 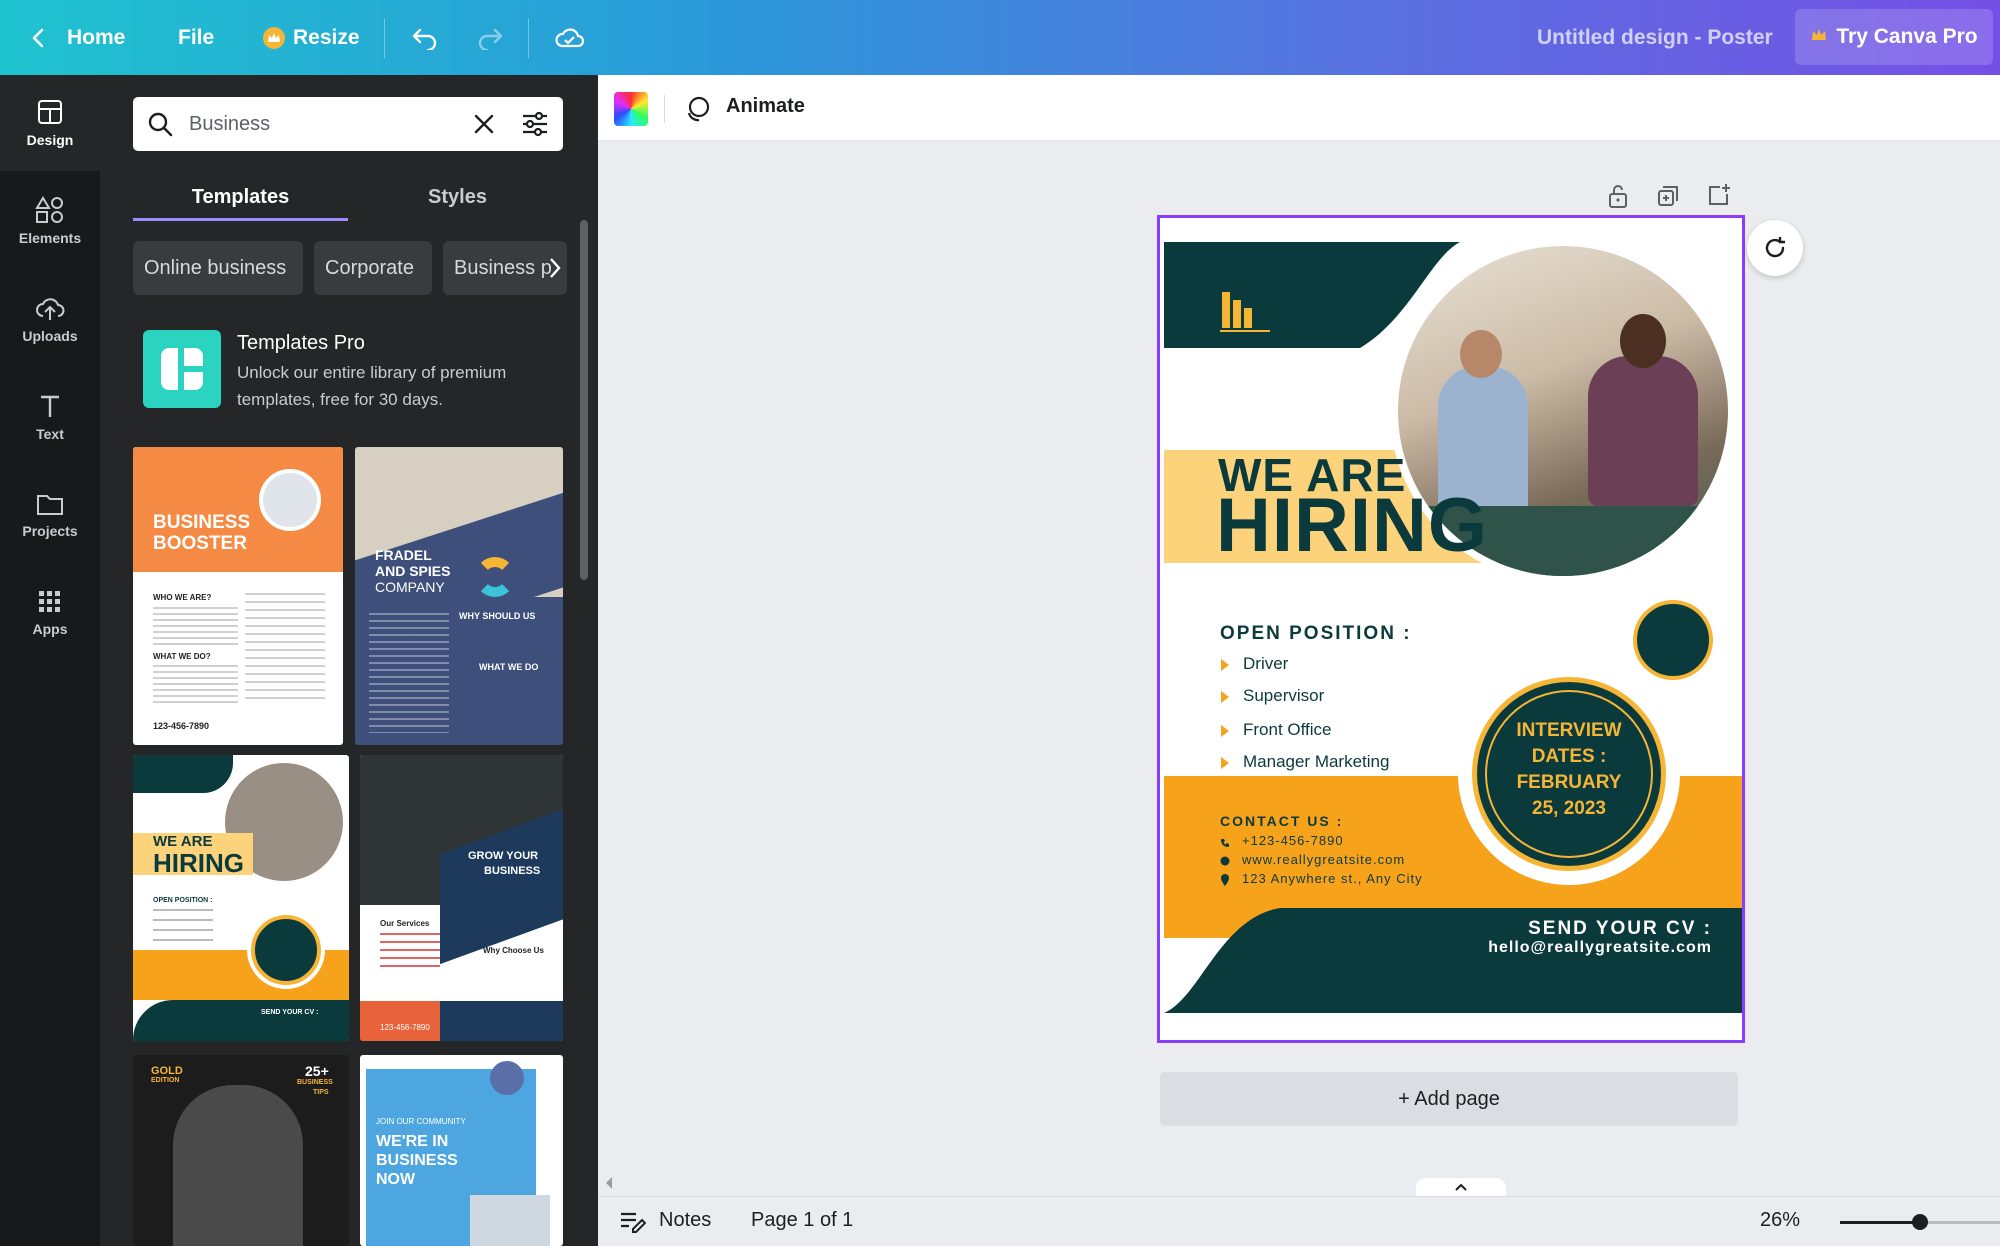 I want to click on badge-line-1: INTERVIEW, so click(x=1569, y=730).